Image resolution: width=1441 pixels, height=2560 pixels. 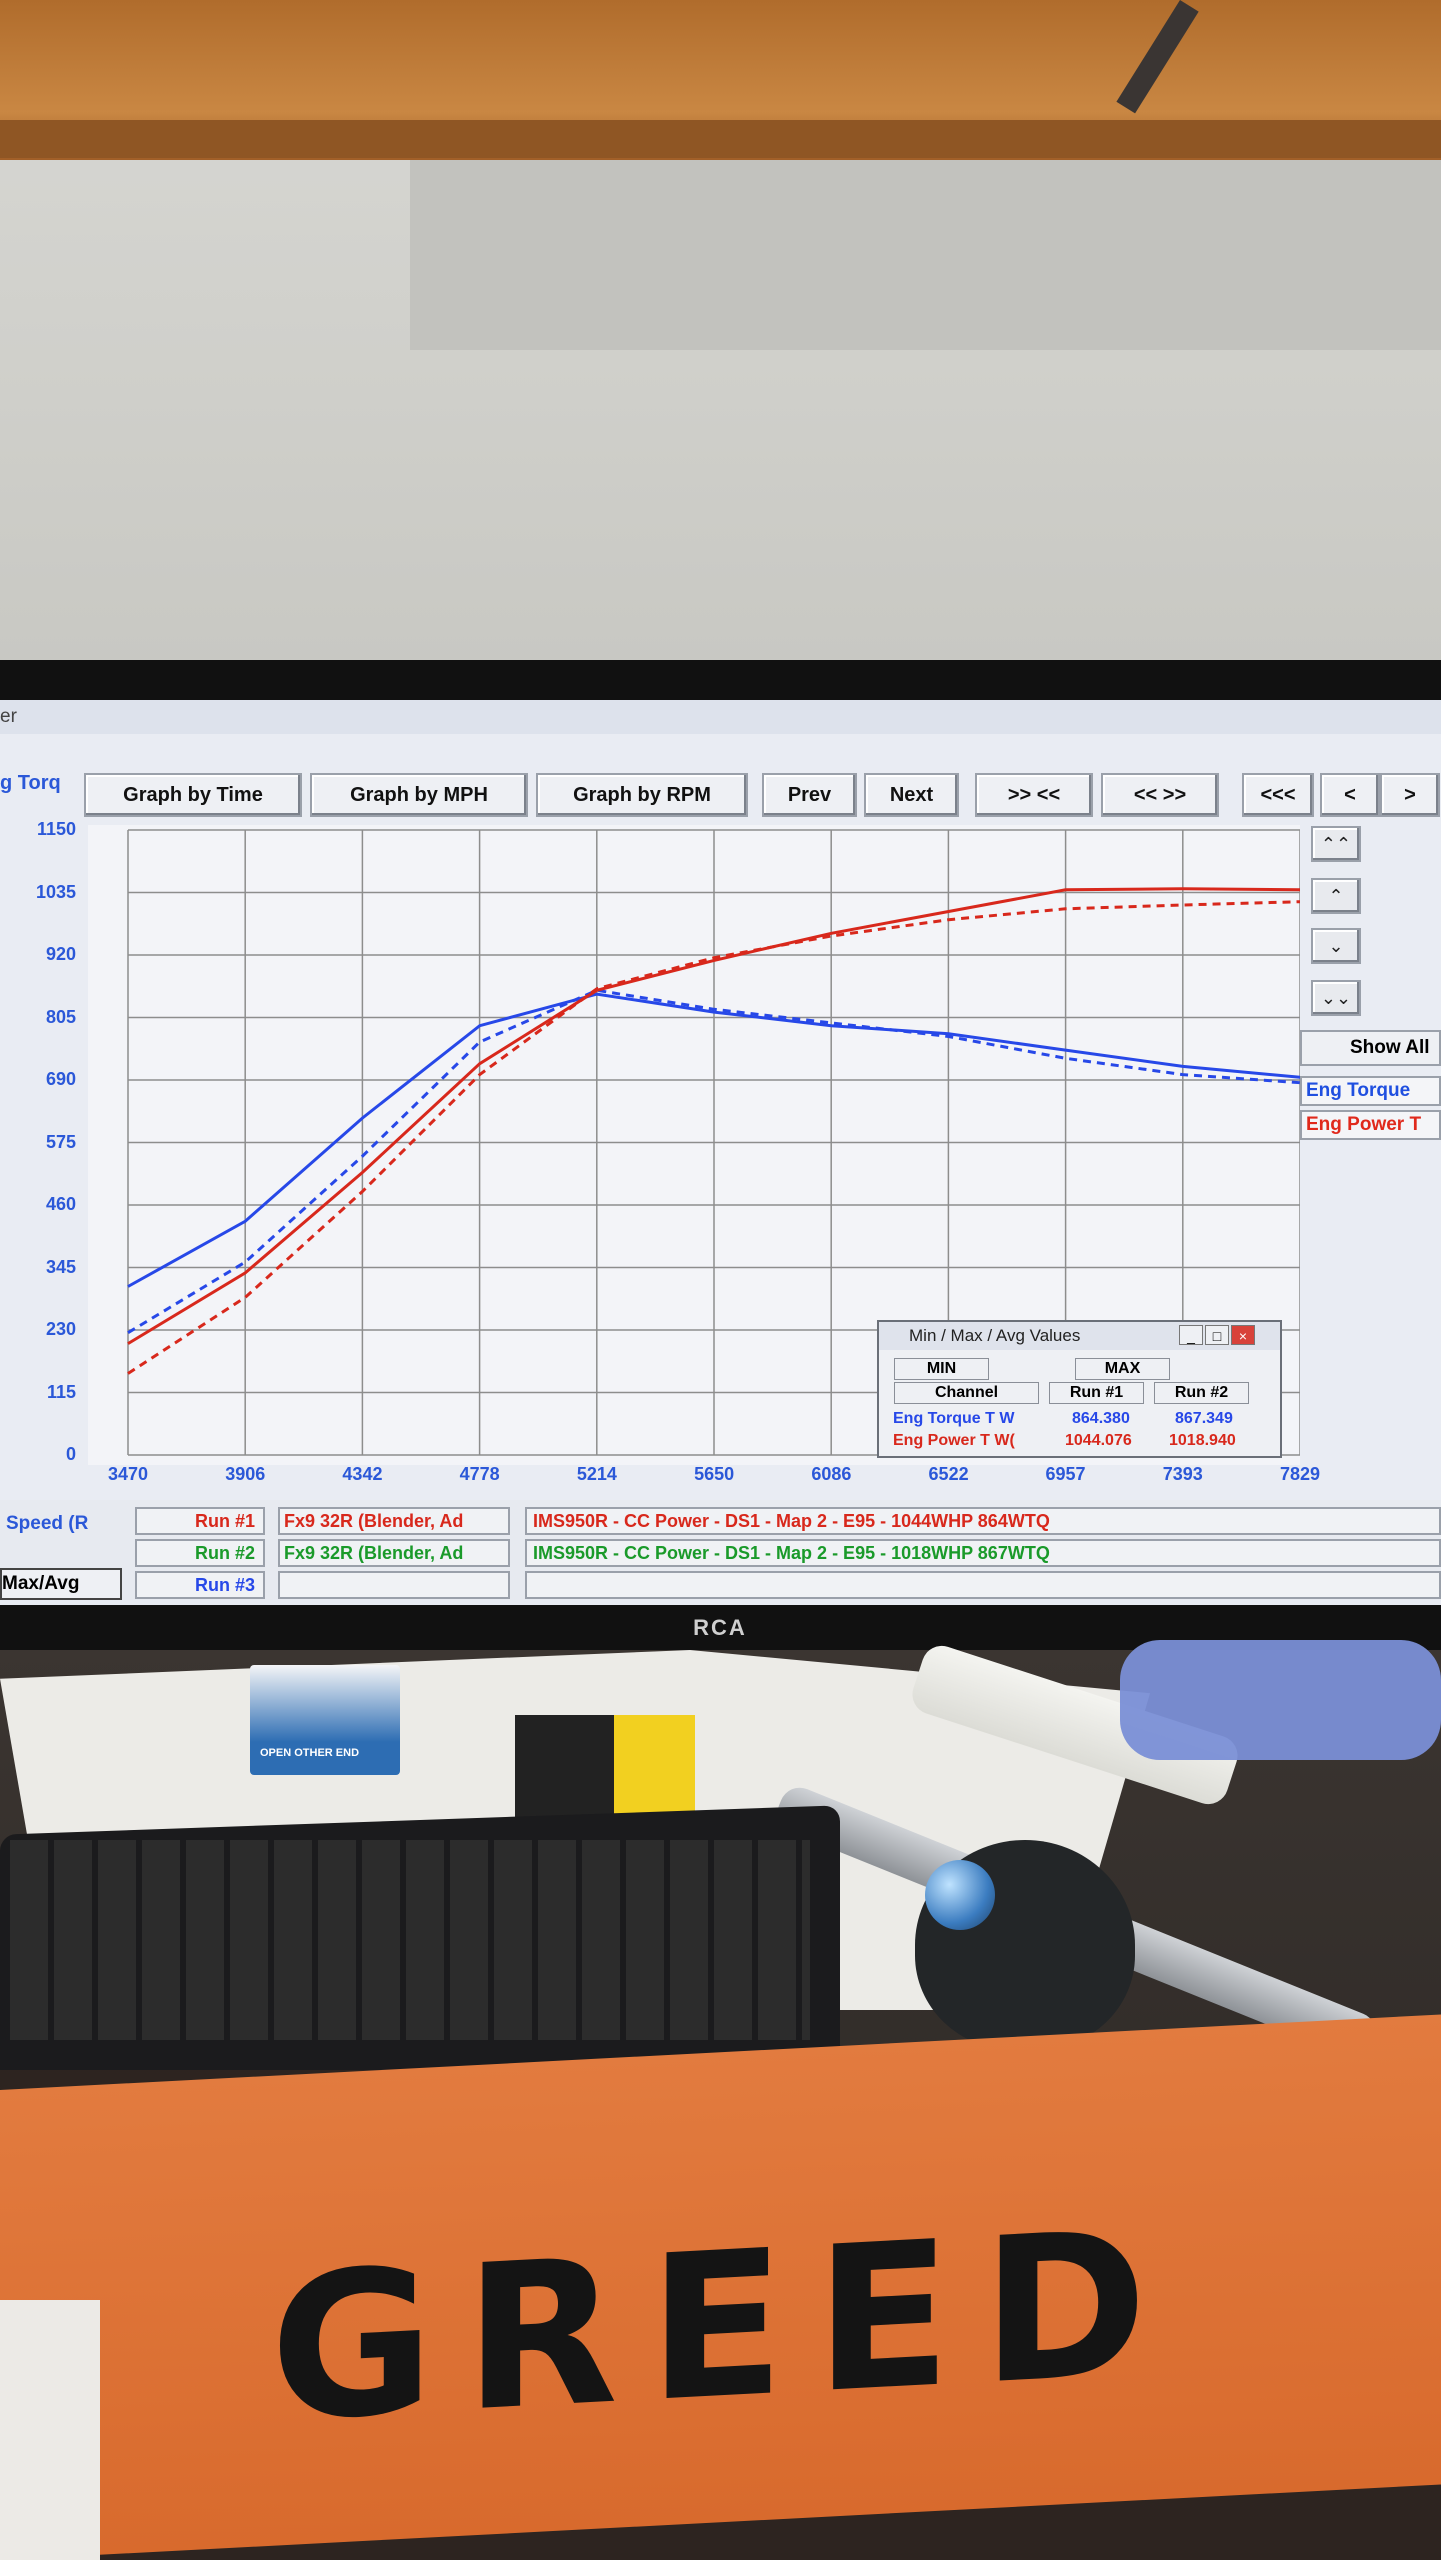 I want to click on close-icon: ×, so click(x=1243, y=1335).